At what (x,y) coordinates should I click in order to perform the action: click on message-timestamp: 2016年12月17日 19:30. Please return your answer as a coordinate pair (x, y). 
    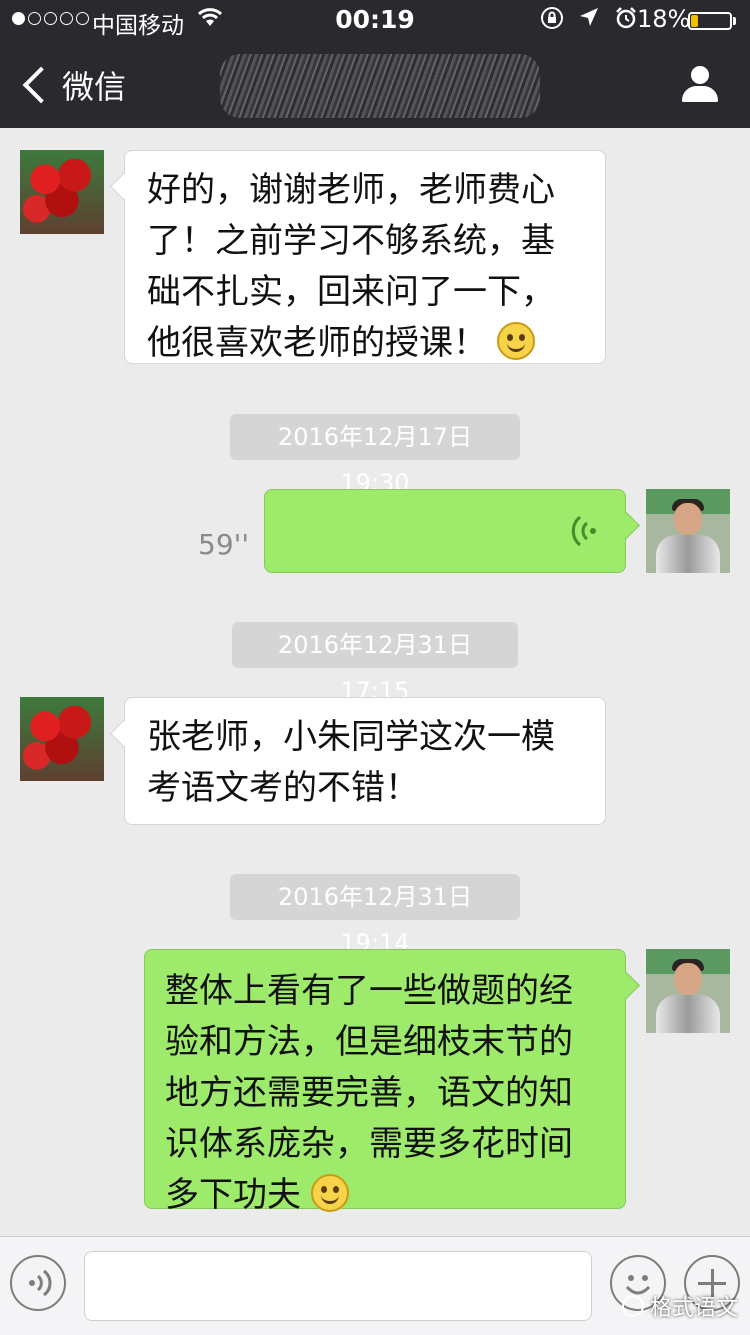
    Looking at the image, I should click on (375, 455).